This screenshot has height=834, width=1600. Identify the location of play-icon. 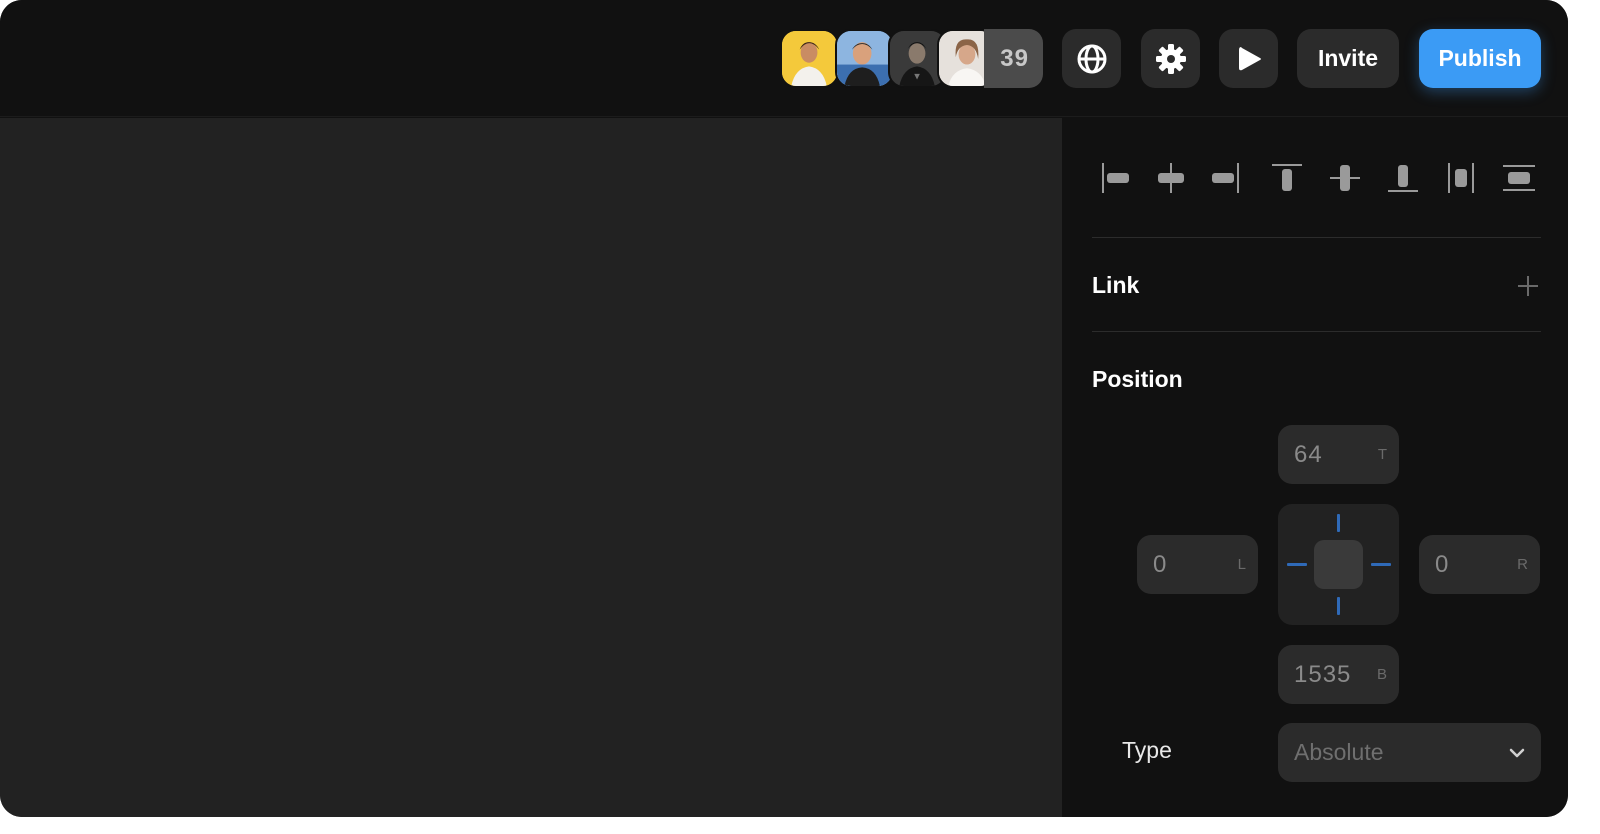
(1249, 58).